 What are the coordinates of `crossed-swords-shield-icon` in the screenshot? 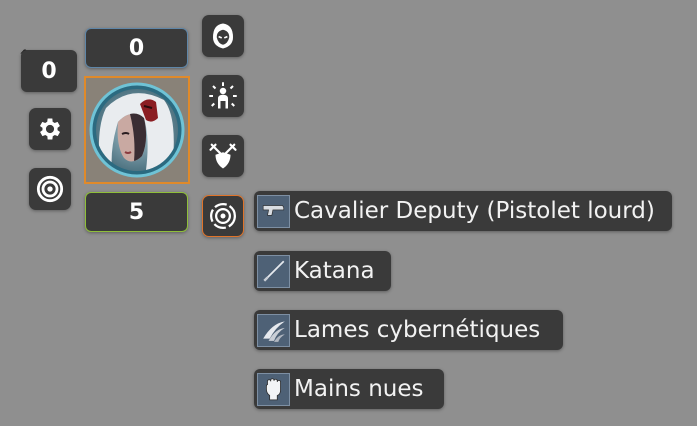 It's located at (223, 156).